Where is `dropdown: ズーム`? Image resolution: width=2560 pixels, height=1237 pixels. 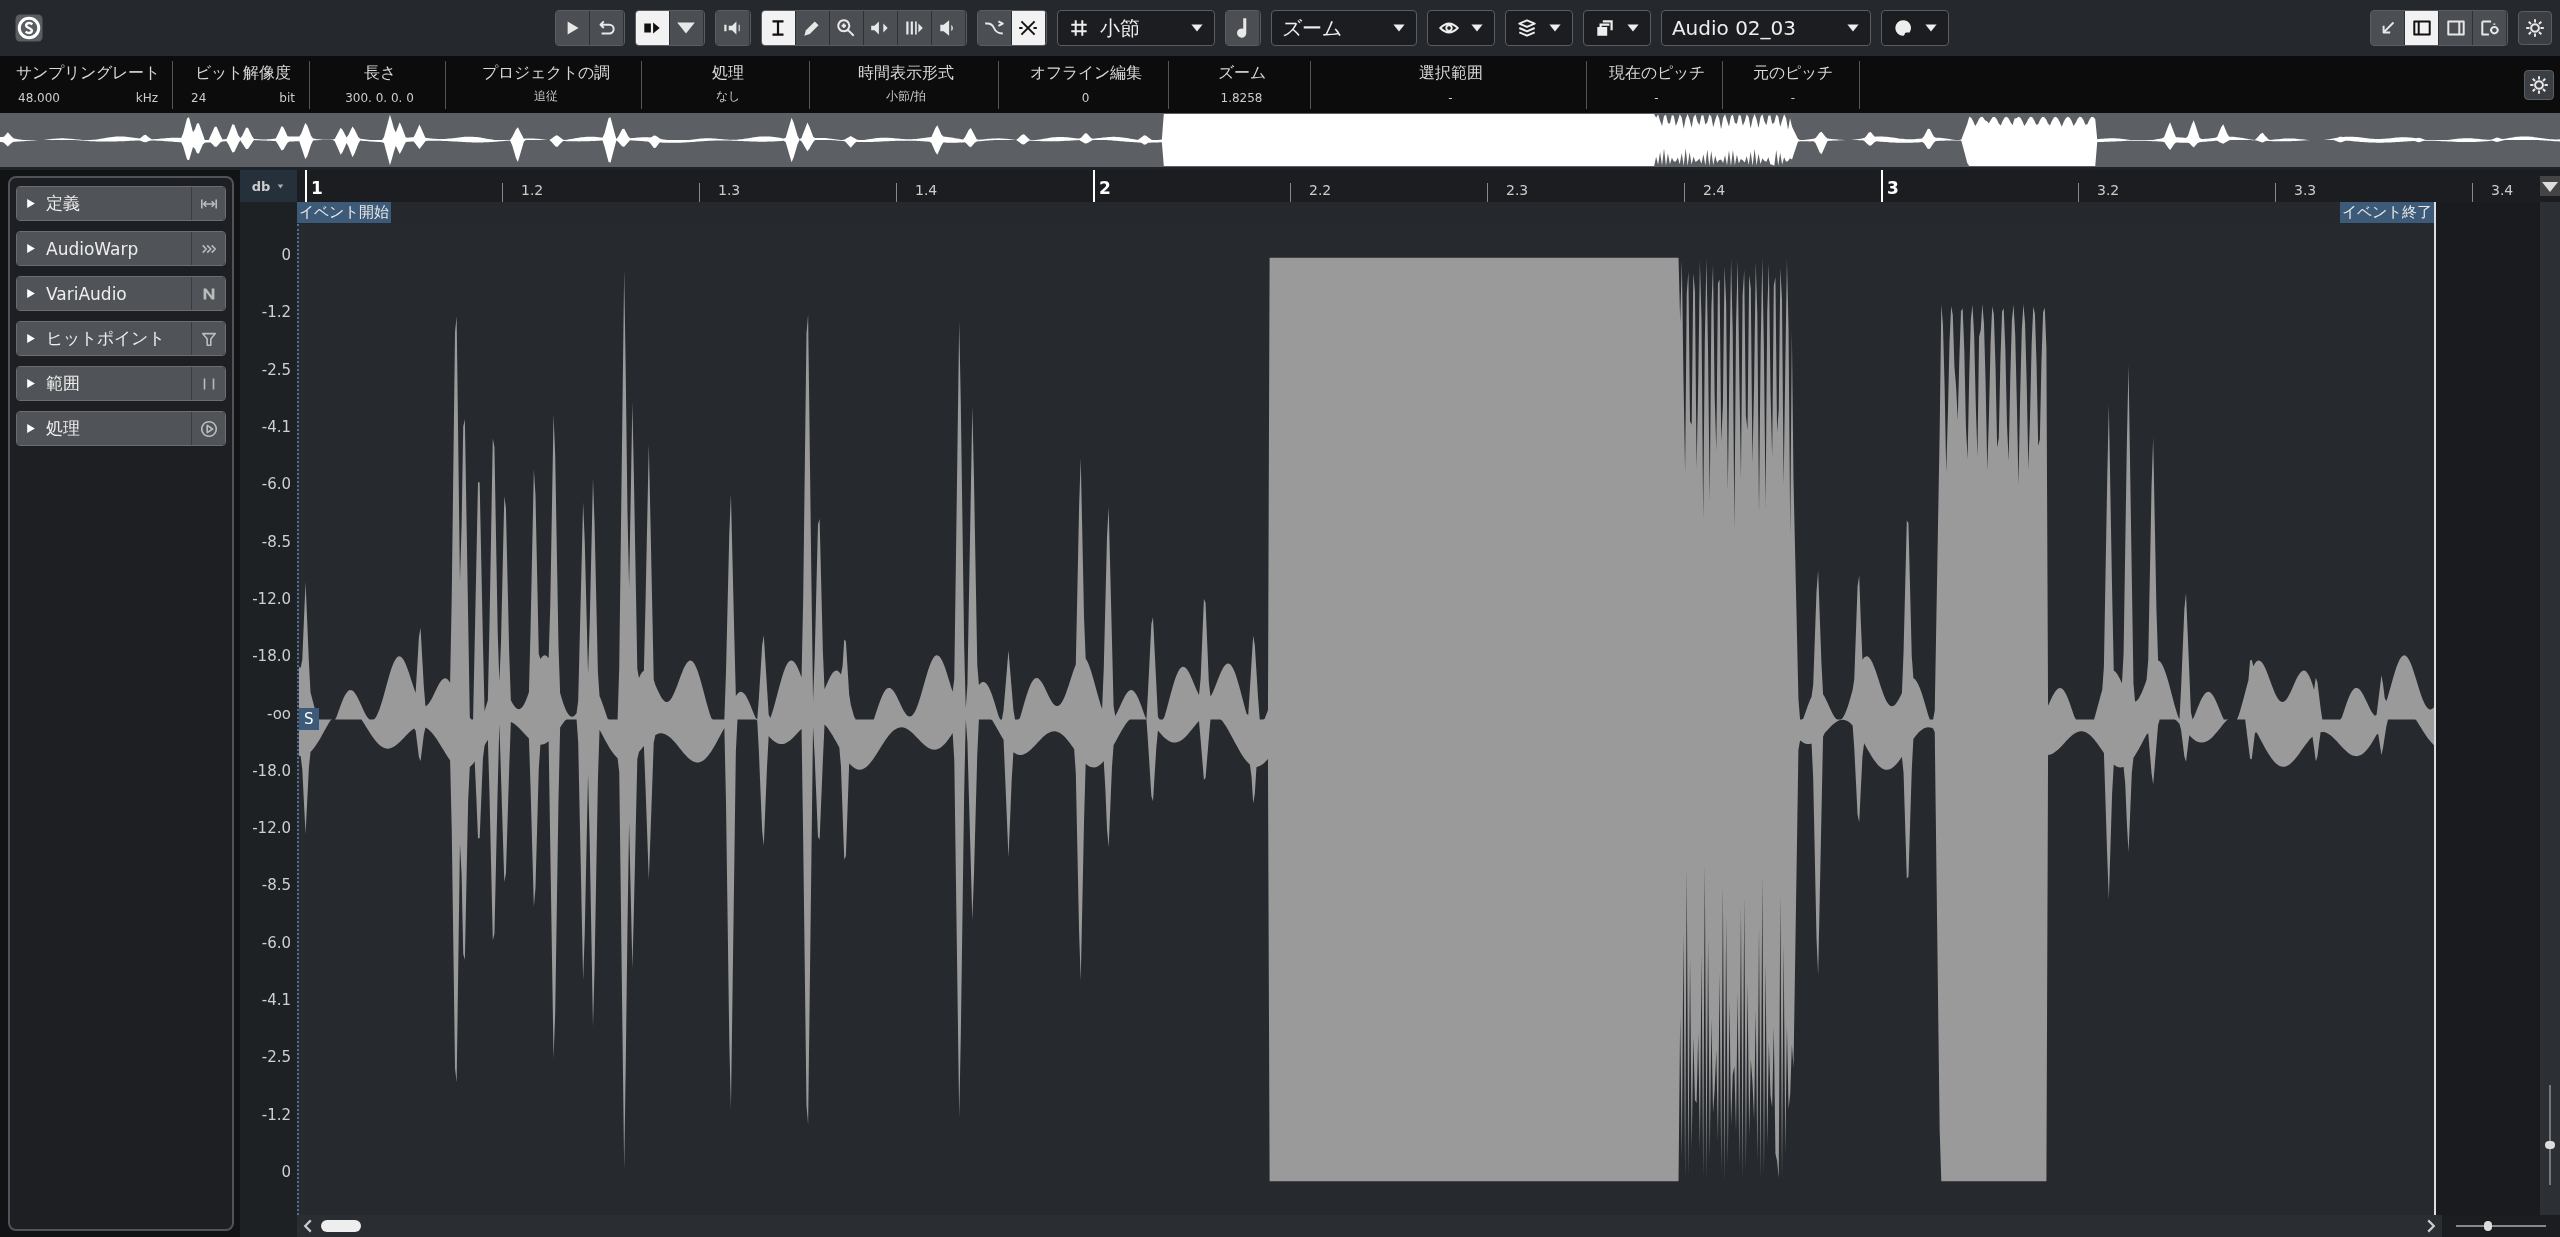 dropdown: ズーム is located at coordinates (1343, 28).